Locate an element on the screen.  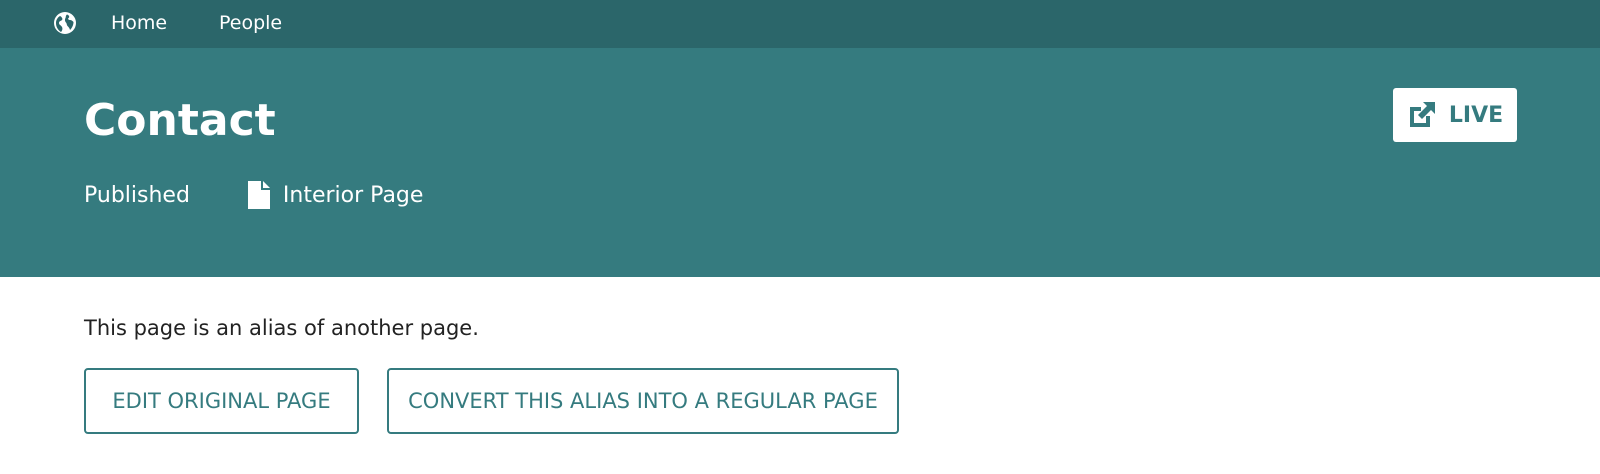
nav-home-link: Home is located at coordinates (139, 24).